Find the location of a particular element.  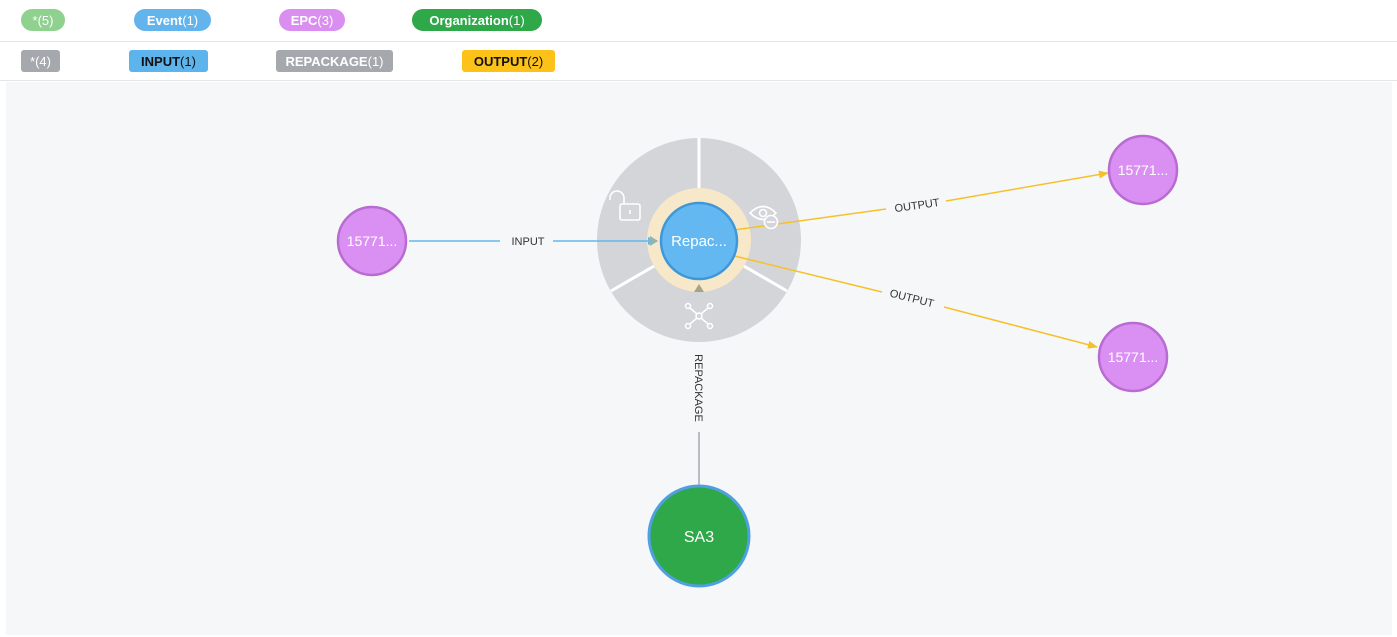

node-organization: SA3 is located at coordinates (699, 536).